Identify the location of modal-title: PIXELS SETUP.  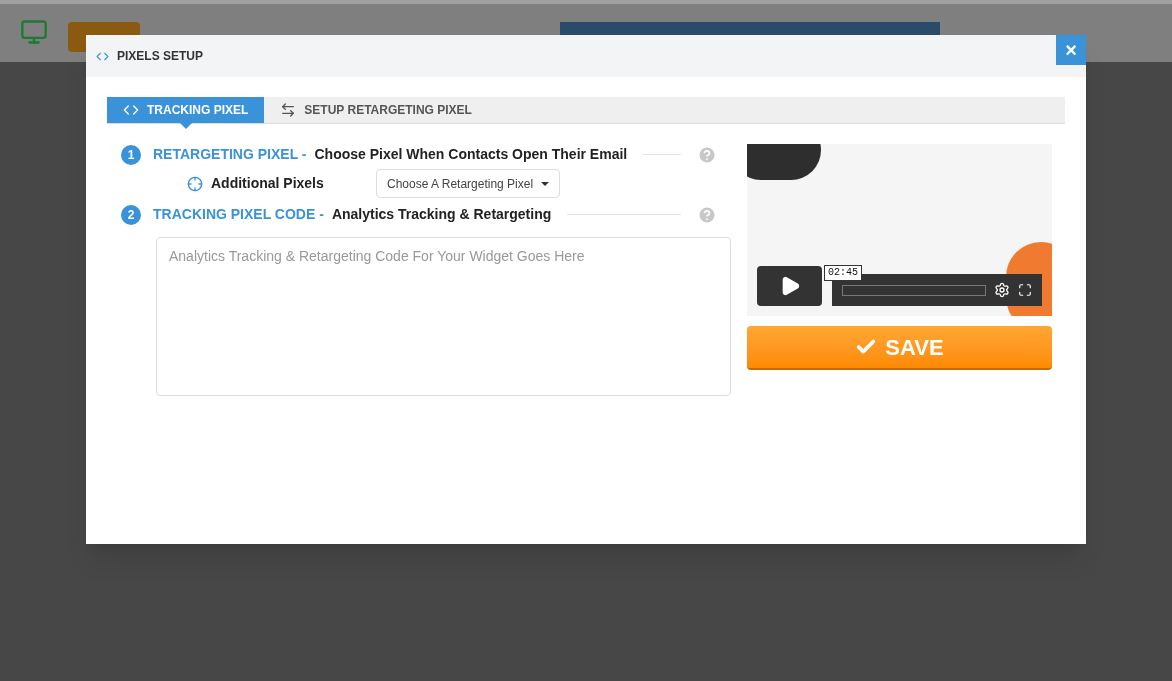
(160, 56).